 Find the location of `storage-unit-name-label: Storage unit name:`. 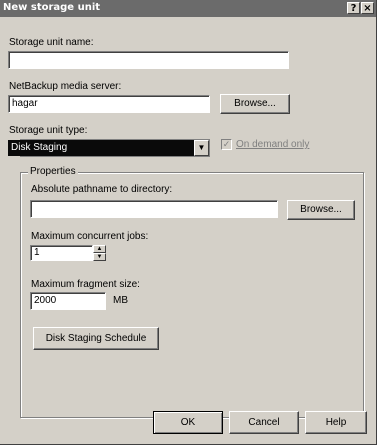

storage-unit-name-label: Storage unit name: is located at coordinates (51, 42).